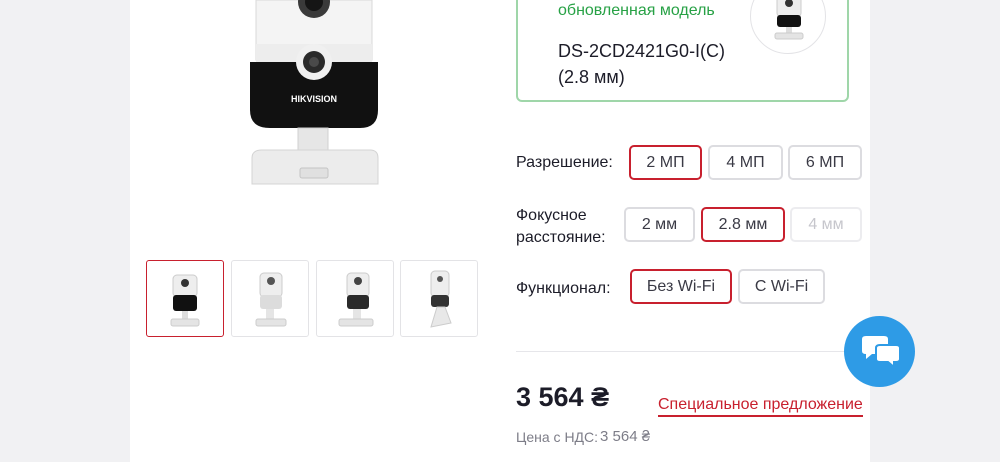 The width and height of the screenshot is (1000, 462). What do you see at coordinates (693, 351) in the screenshot?
I see `divider` at bounding box center [693, 351].